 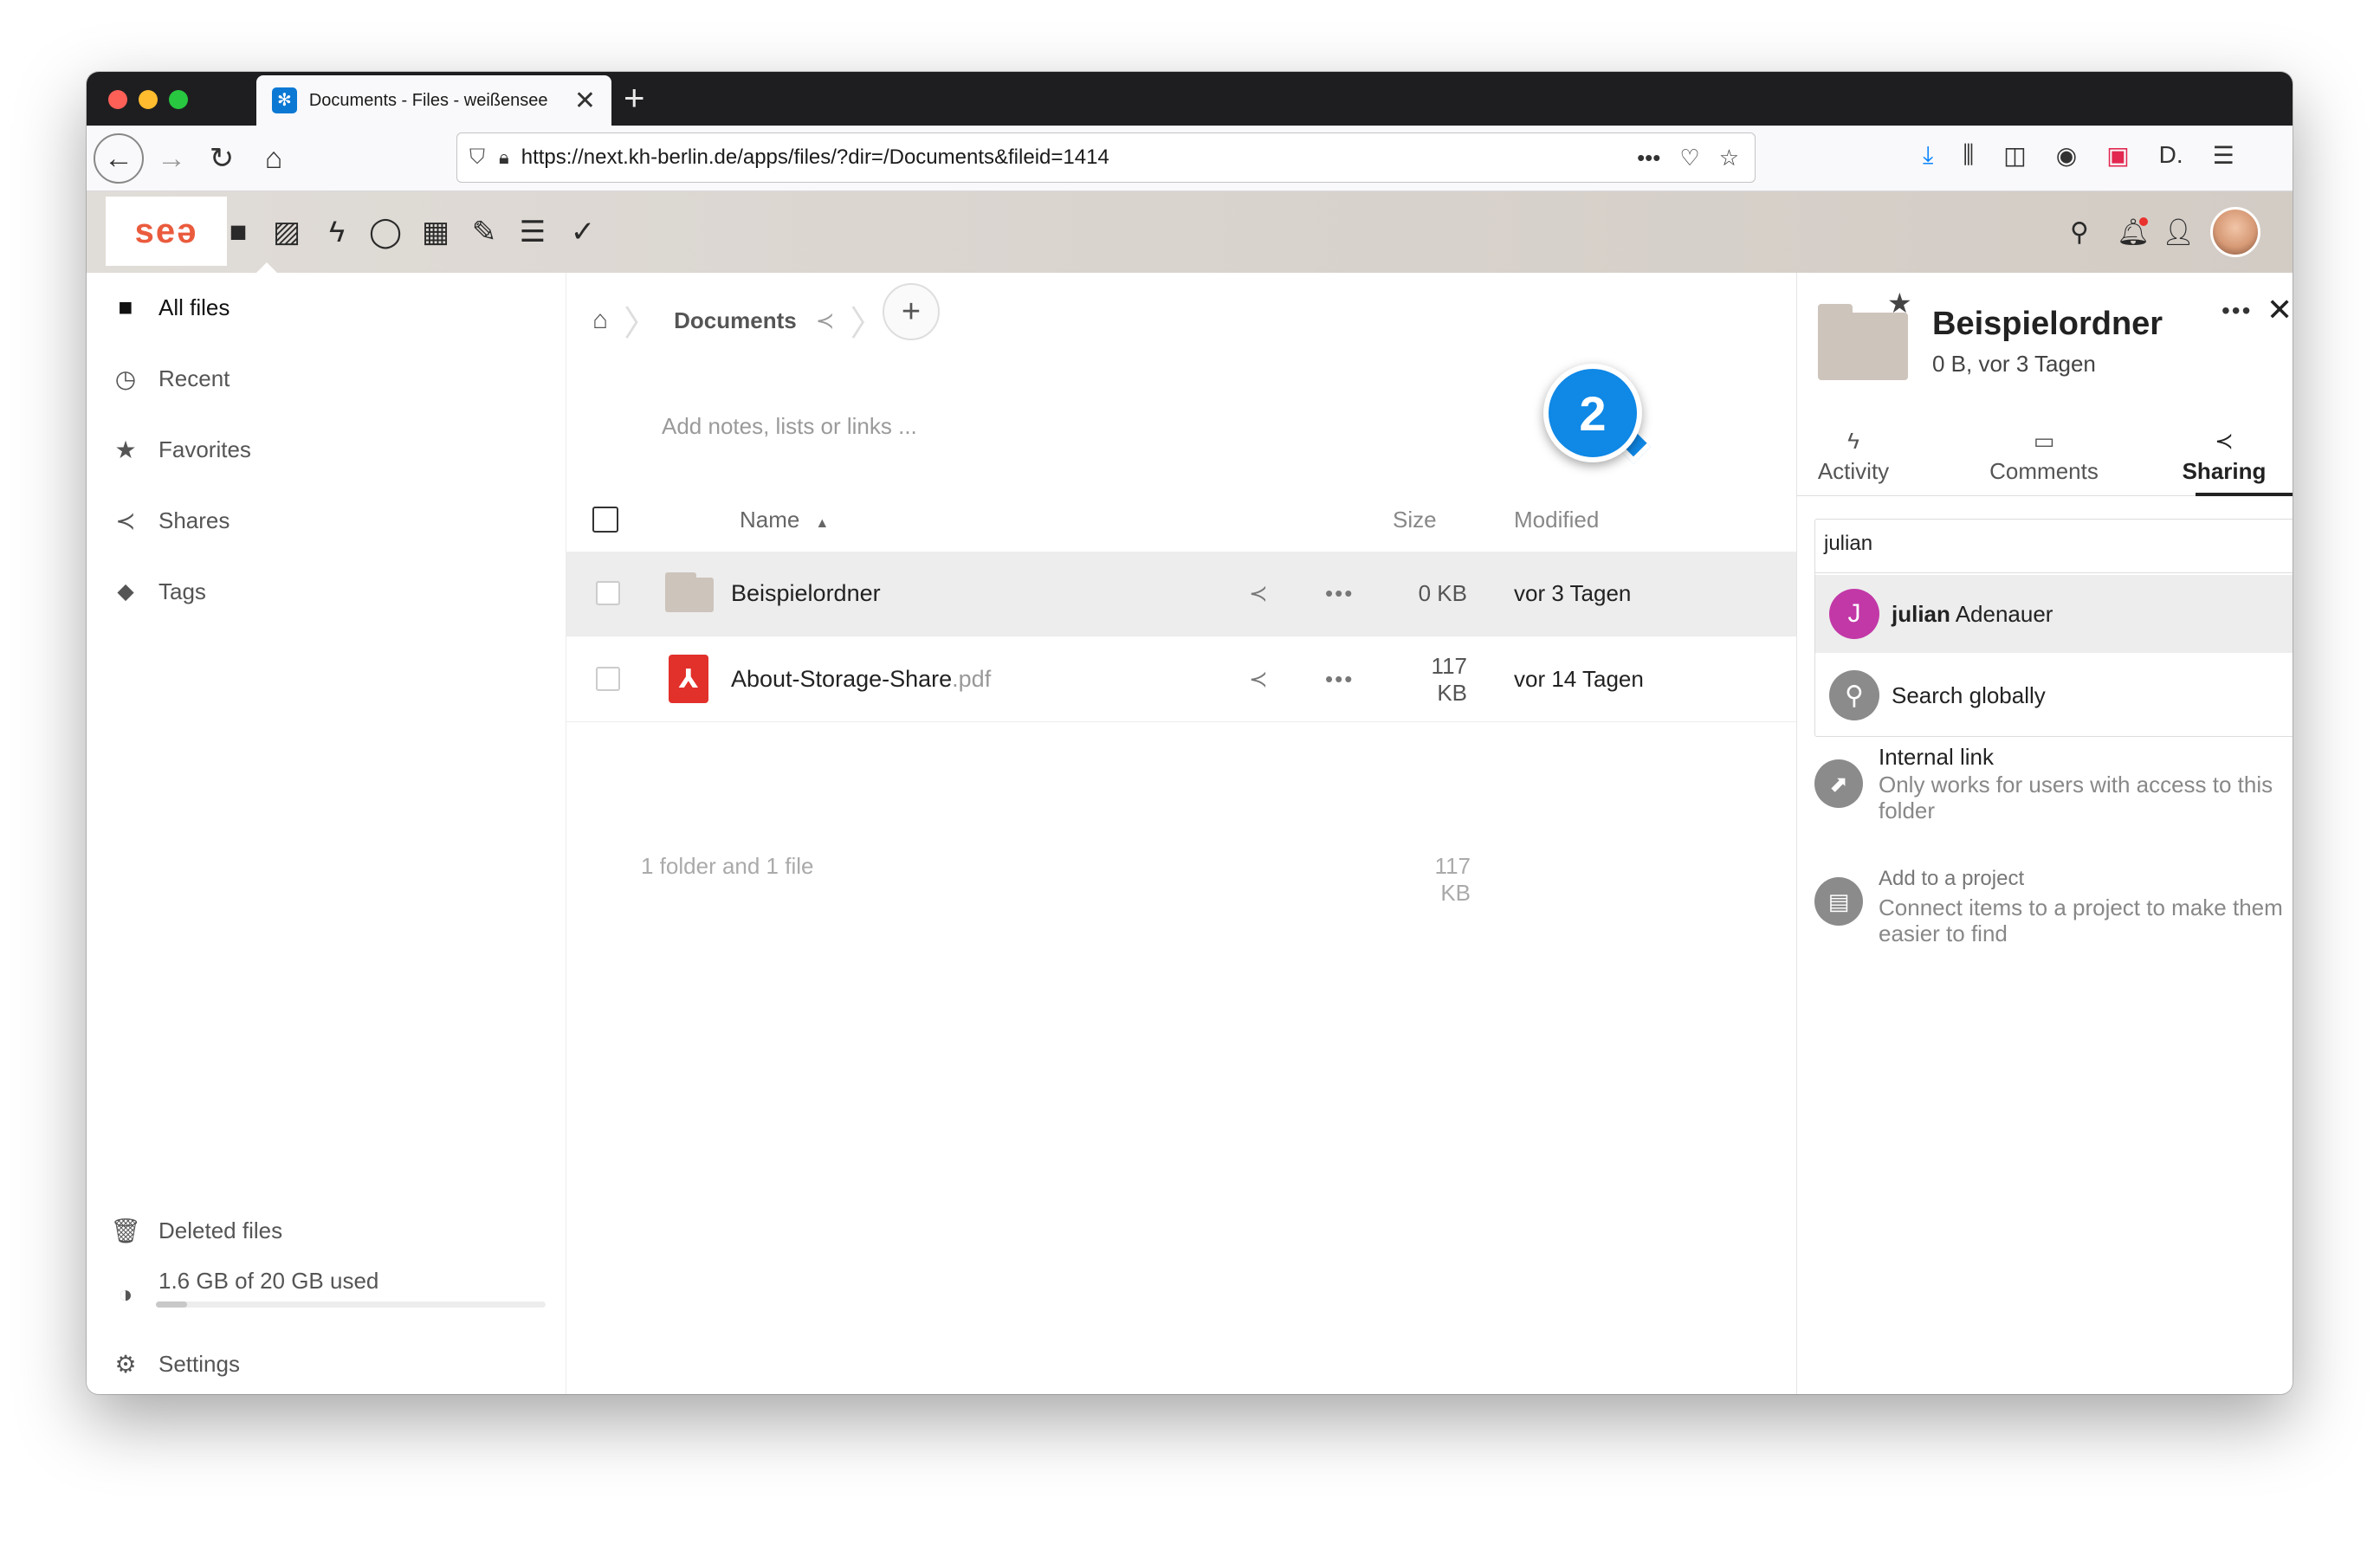 I want to click on logo: seə, so click(x=166, y=231).